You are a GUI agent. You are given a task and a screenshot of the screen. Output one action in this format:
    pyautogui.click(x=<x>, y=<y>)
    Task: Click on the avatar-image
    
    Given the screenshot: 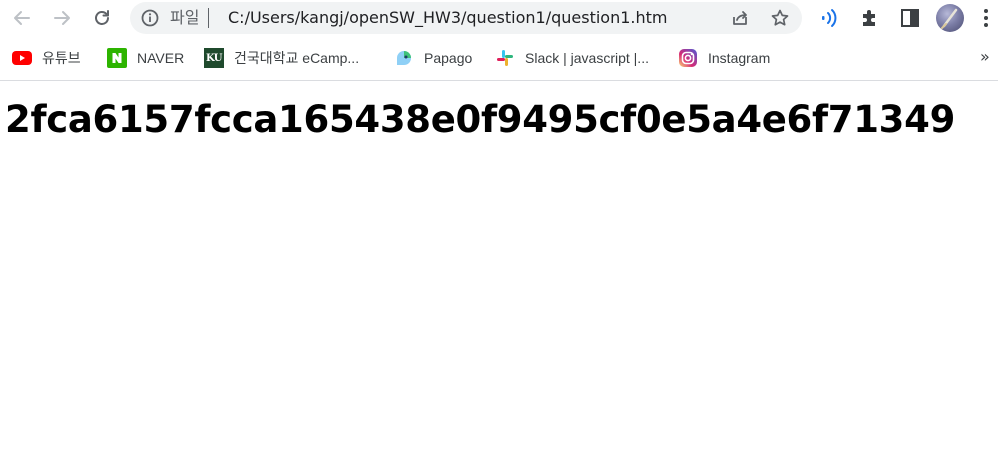 What is the action you would take?
    pyautogui.click(x=949, y=18)
    